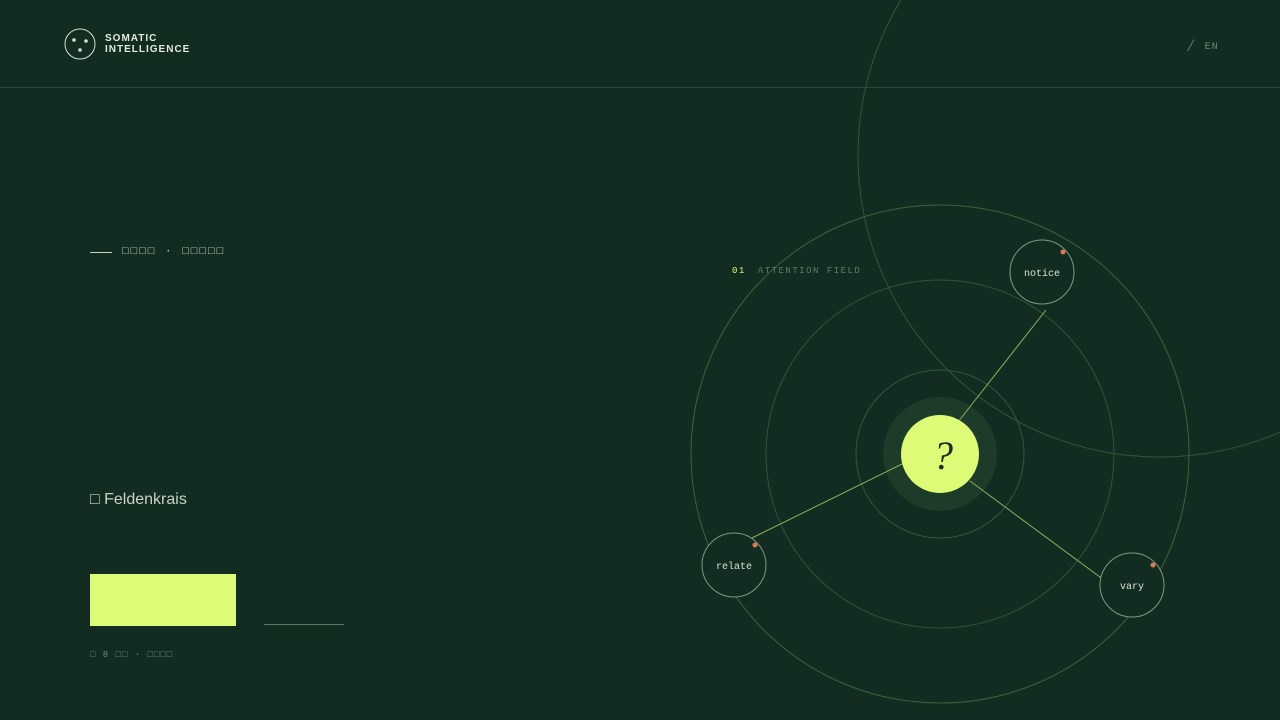 The height and width of the screenshot is (720, 1280). I want to click on hero-eyebrow: □□□□ · □□□□□, so click(157, 252).